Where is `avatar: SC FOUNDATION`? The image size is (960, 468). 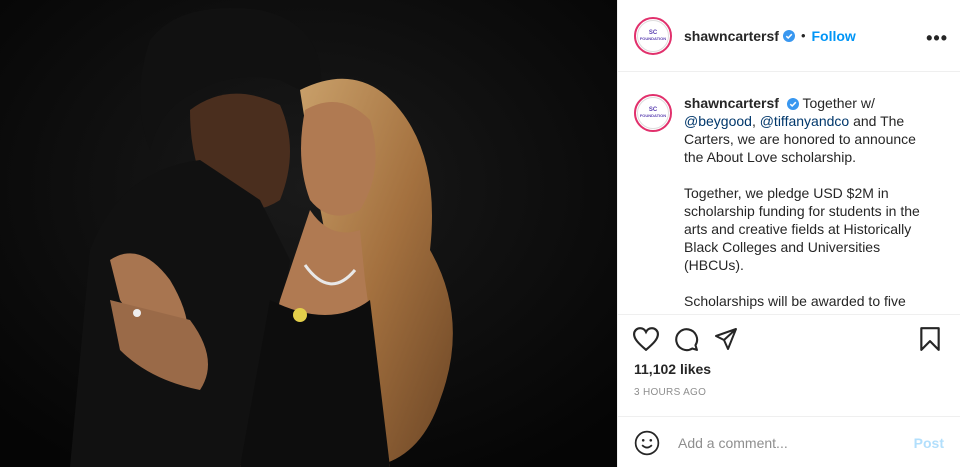 avatar: SC FOUNDATION is located at coordinates (653, 35).